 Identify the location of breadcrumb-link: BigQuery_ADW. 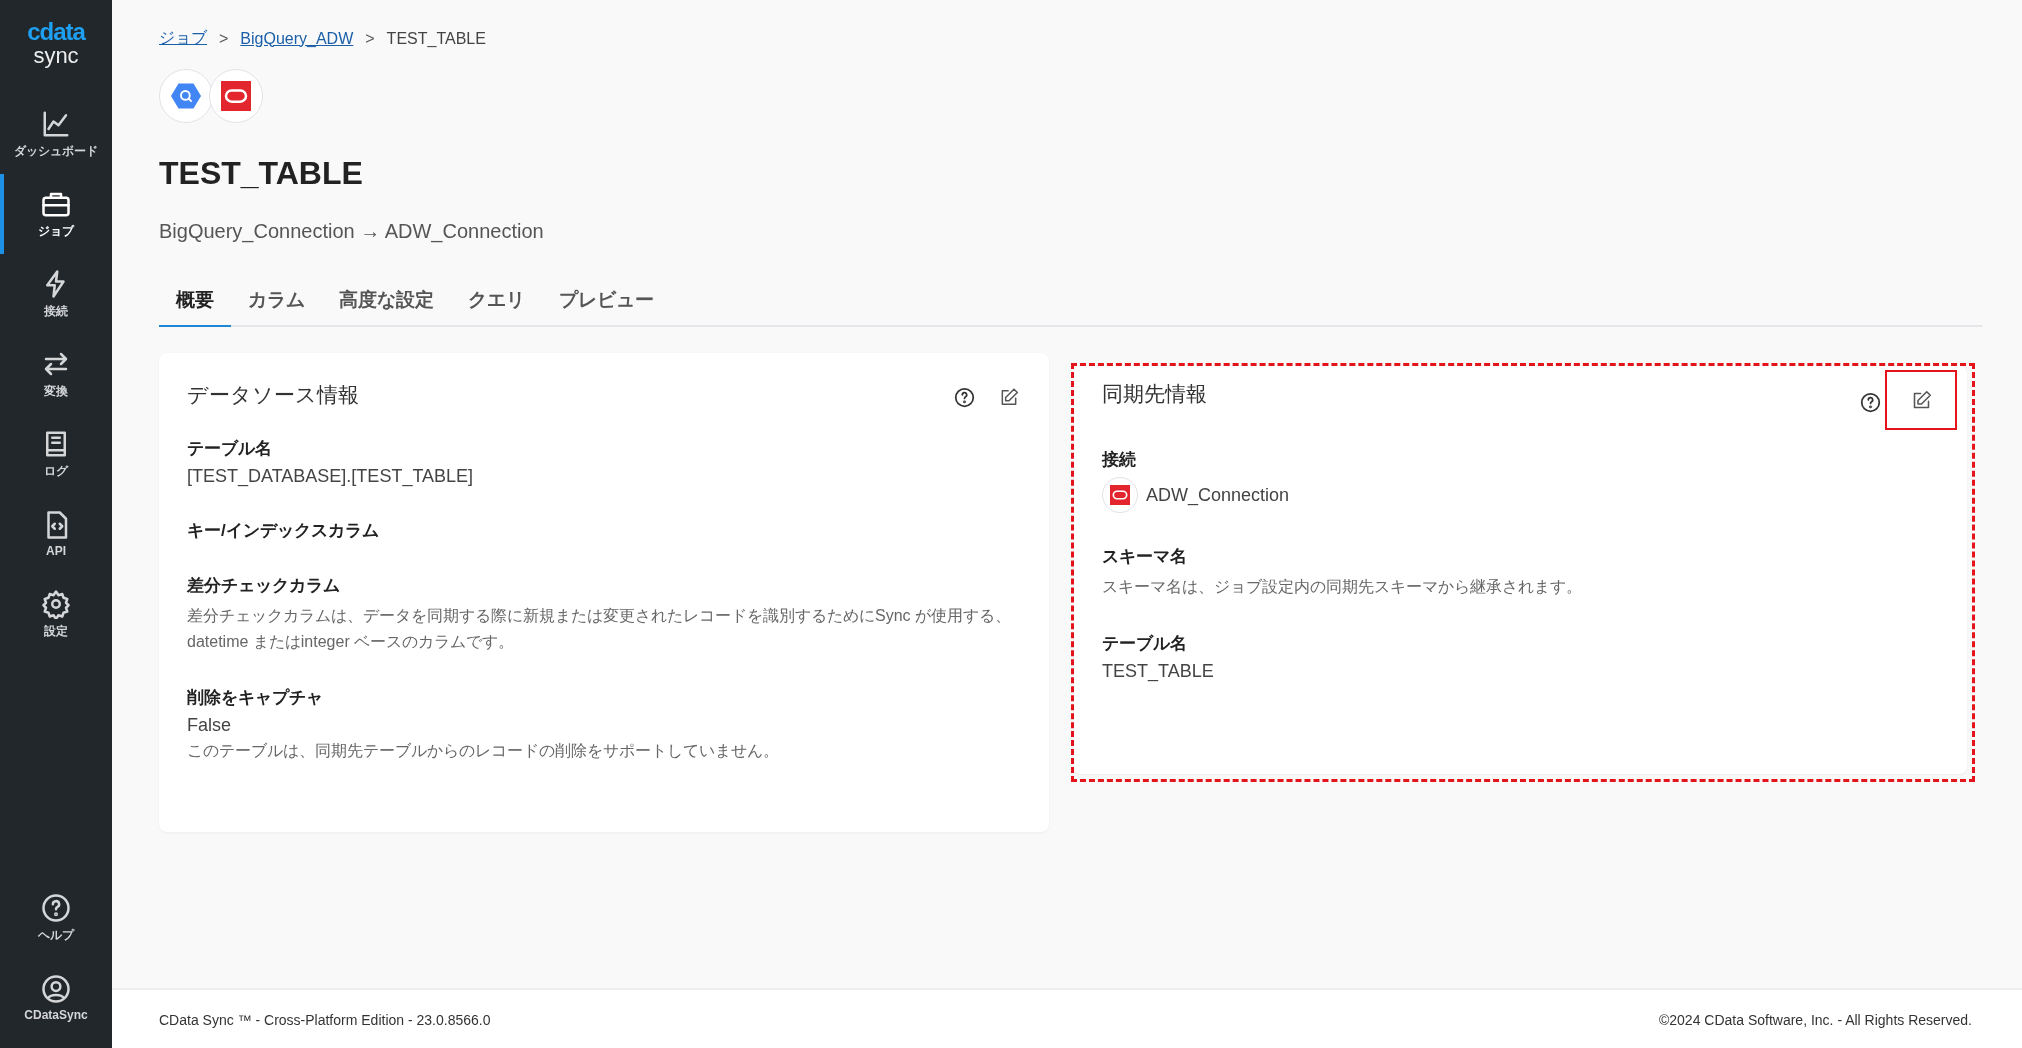
(297, 38).